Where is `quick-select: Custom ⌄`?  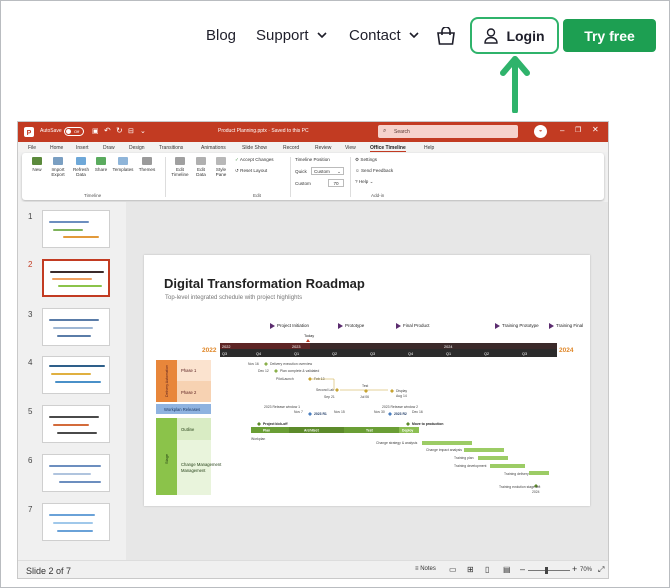 quick-select: Custom ⌄ is located at coordinates (327, 171).